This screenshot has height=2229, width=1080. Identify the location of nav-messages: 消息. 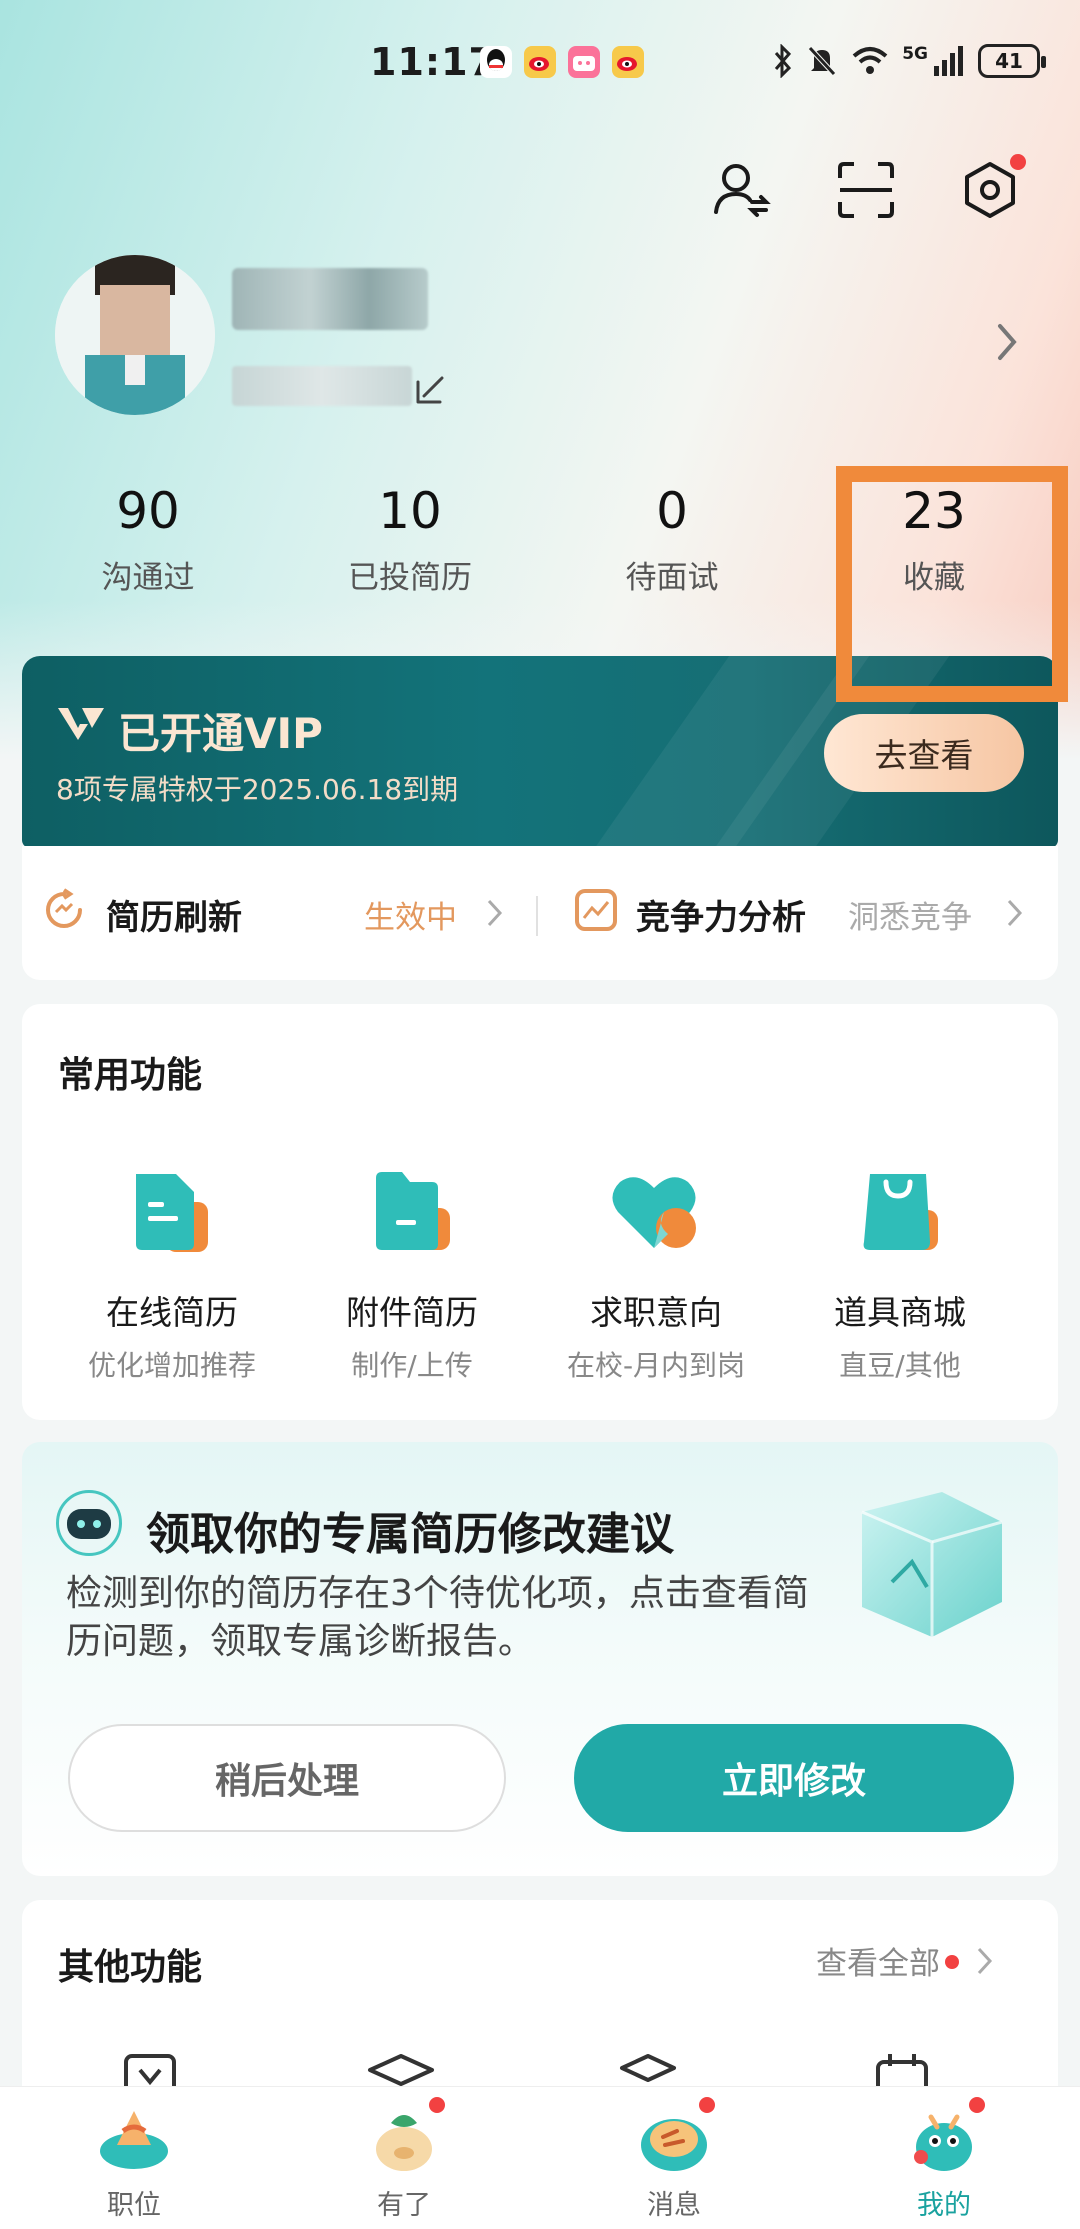
(674, 2159).